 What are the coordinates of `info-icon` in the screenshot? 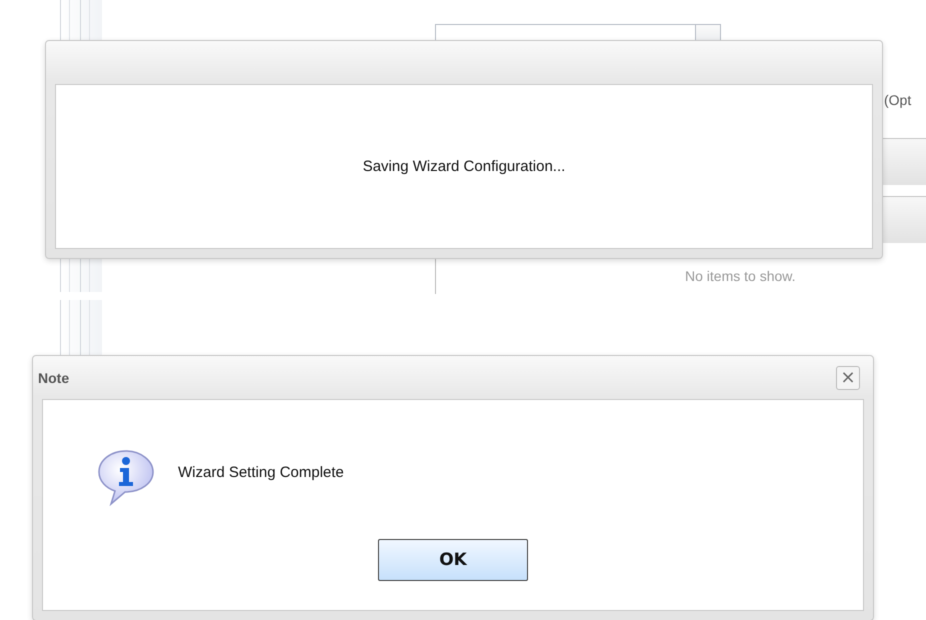 It's located at (126, 477).